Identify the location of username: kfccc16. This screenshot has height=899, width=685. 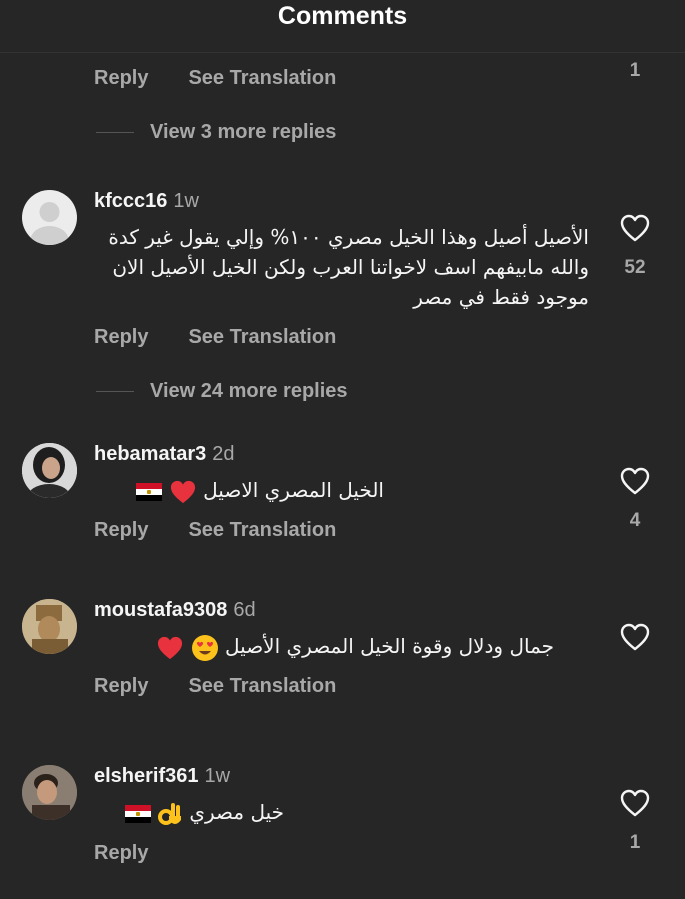
(130, 201).